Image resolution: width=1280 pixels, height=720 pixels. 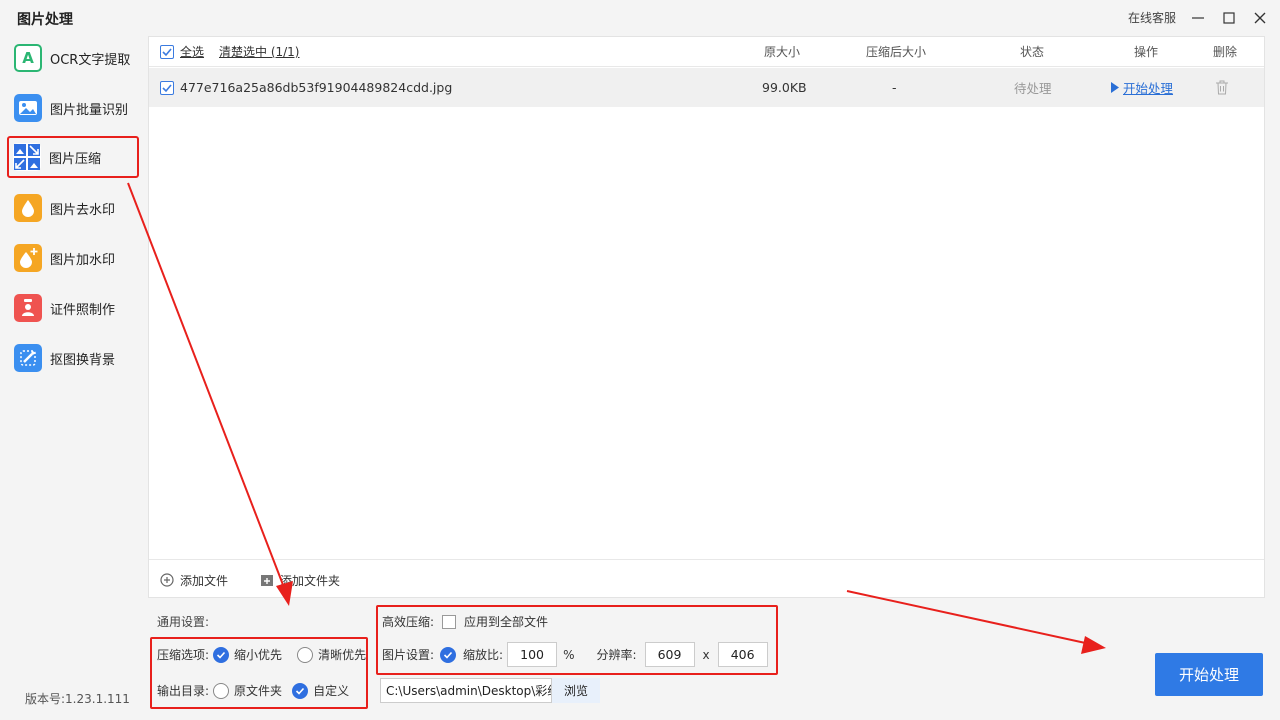 I want to click on arrow-head-to-start, so click(x=1093, y=645).